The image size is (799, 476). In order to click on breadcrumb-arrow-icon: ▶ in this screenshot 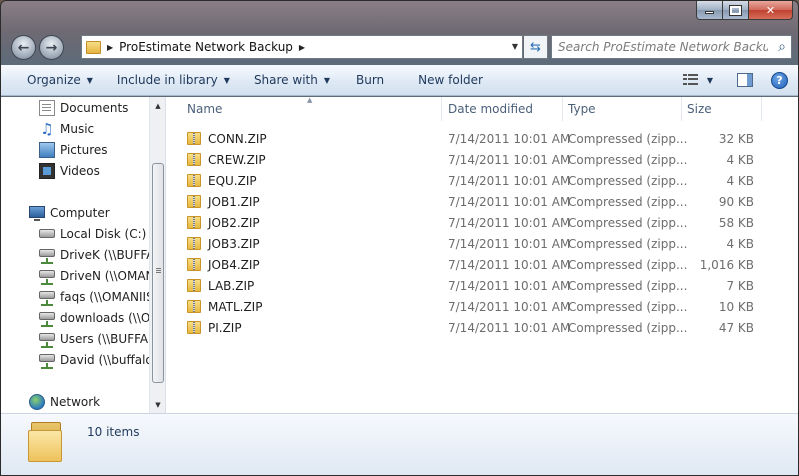, I will do `click(110, 47)`.